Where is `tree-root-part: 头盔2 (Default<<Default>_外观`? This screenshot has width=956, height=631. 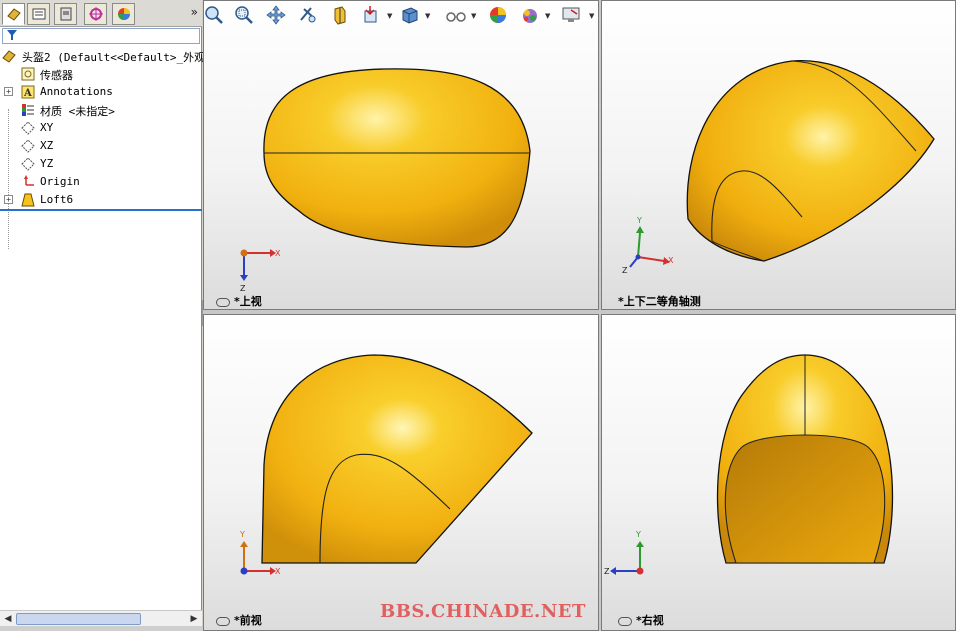 tree-root-part: 头盔2 (Default<<Default>_外观 is located at coordinates (103, 56).